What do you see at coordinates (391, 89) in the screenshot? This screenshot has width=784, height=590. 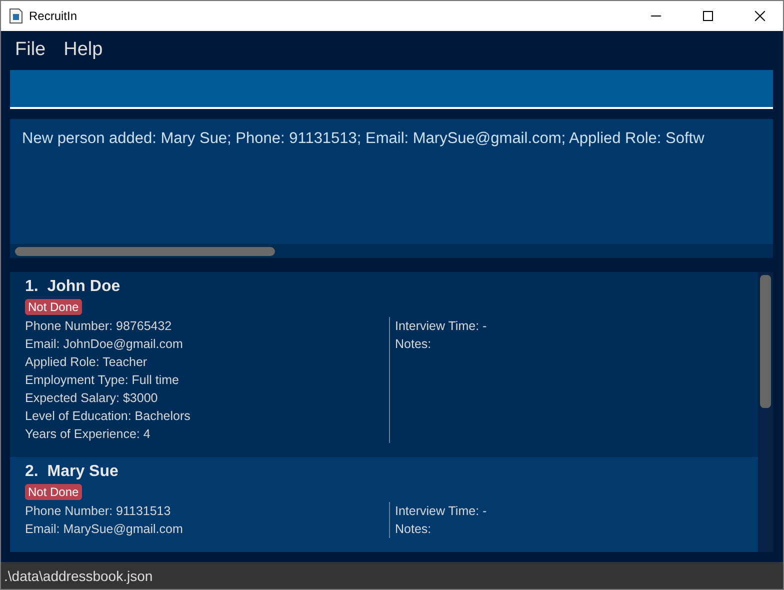 I see `command-field` at bounding box center [391, 89].